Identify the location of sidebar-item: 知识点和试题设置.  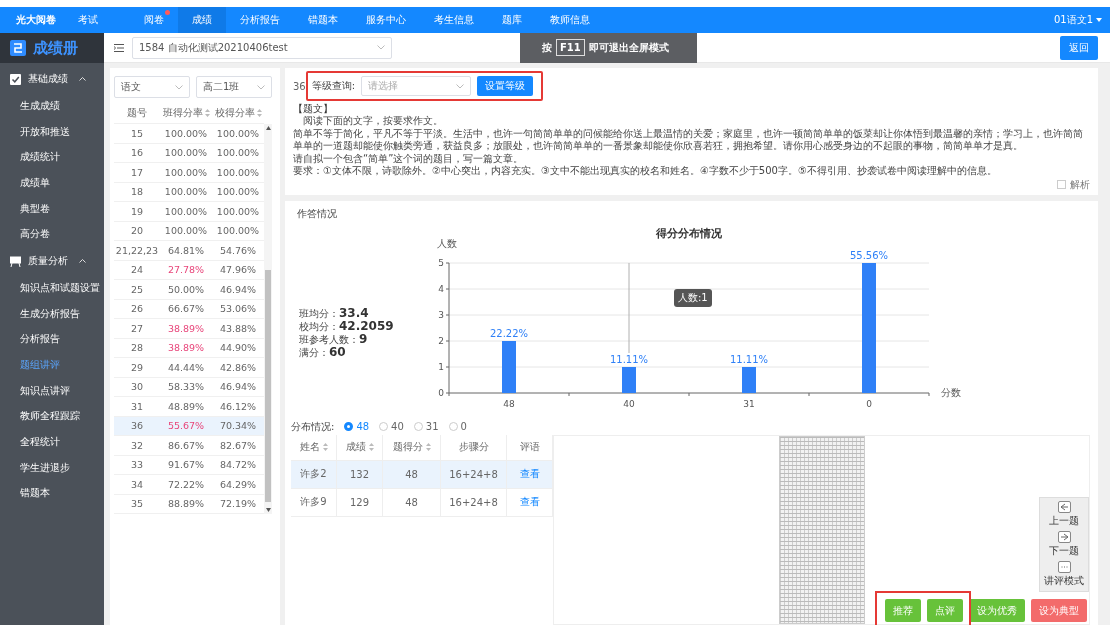
(52, 288).